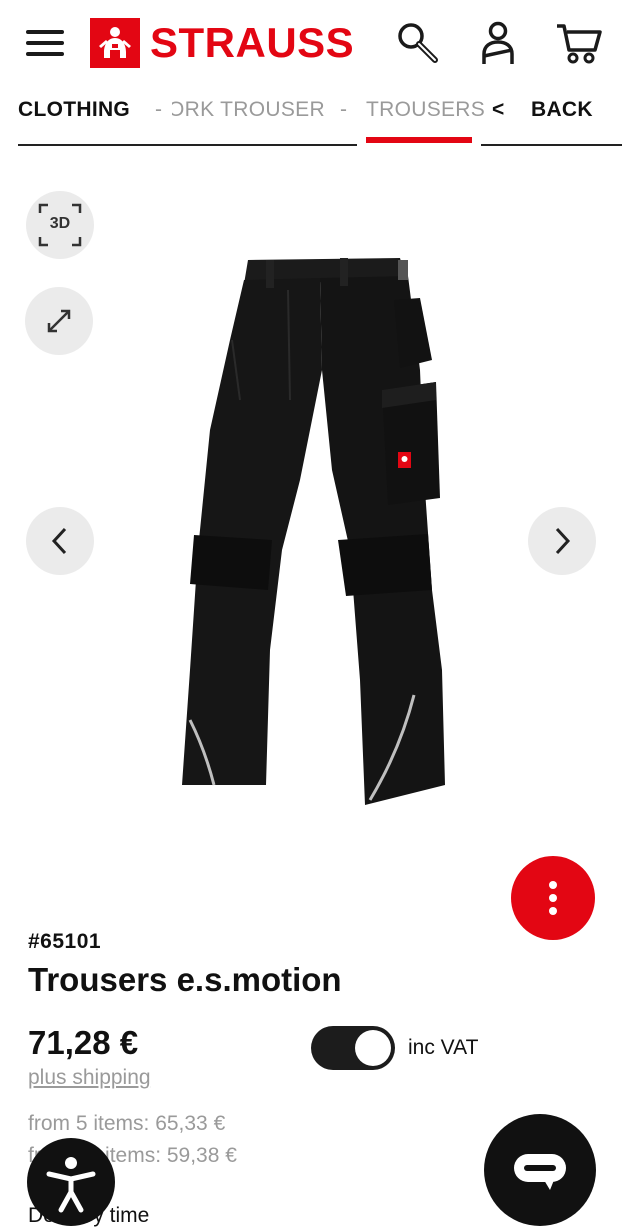  I want to click on more-options-button, so click(553, 898).